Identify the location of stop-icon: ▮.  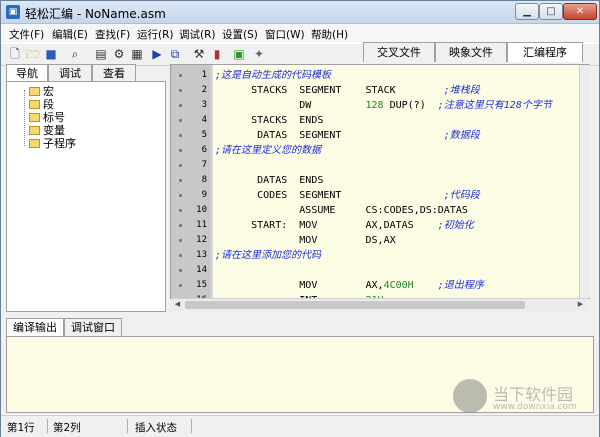
(217, 54).